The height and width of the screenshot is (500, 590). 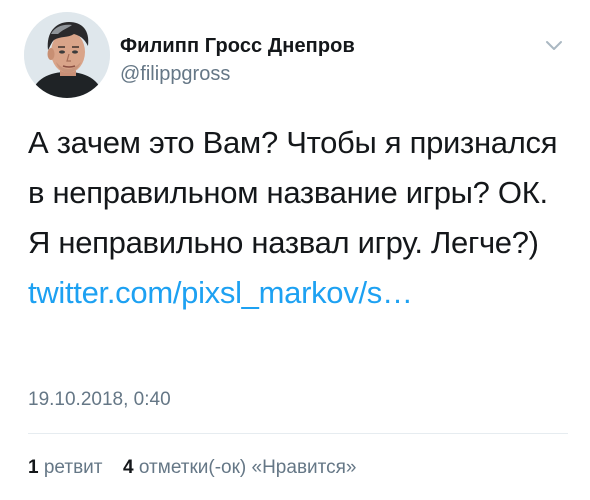 I want to click on divider, so click(x=298, y=433).